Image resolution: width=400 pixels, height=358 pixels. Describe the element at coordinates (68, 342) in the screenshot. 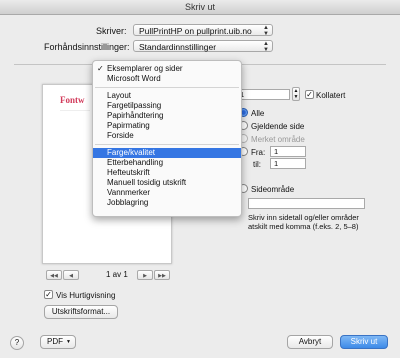

I see `chevron-down-icon: ▼` at that location.